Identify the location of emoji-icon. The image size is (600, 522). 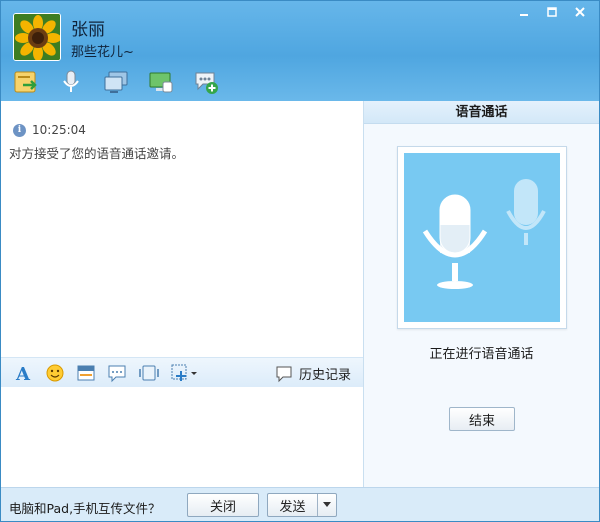
(55, 373).